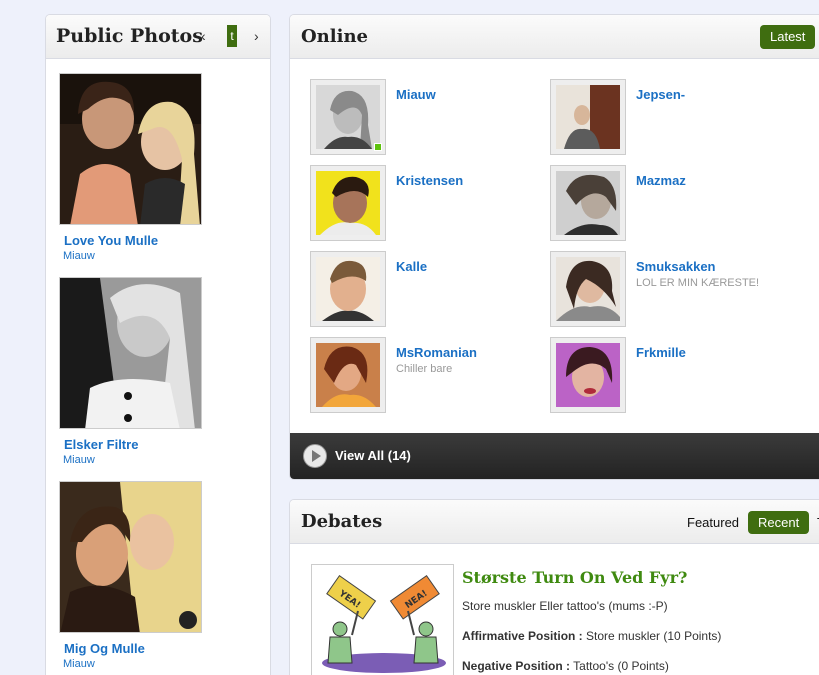  What do you see at coordinates (424, 369) in the screenshot?
I see `user-status: Chiller bare` at bounding box center [424, 369].